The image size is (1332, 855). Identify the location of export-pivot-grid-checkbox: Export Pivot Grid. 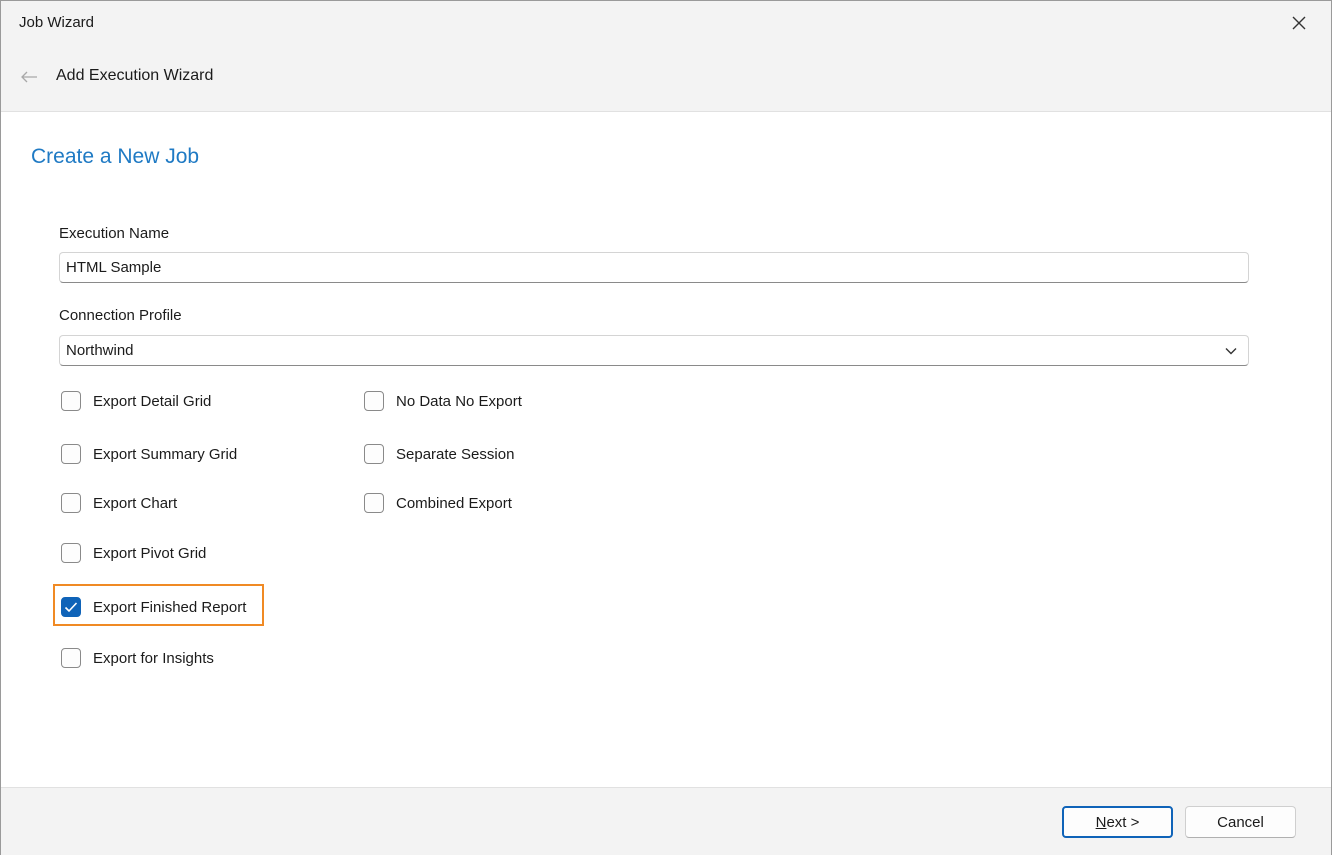
(133, 553).